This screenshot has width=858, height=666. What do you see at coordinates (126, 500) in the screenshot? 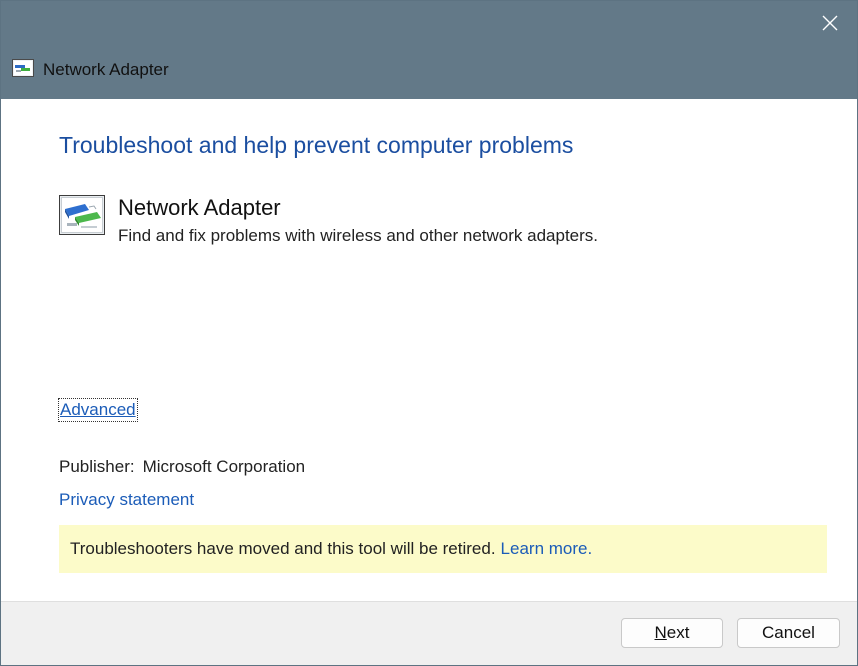
I see `privacy-statement-link: Privacy statement` at bounding box center [126, 500].